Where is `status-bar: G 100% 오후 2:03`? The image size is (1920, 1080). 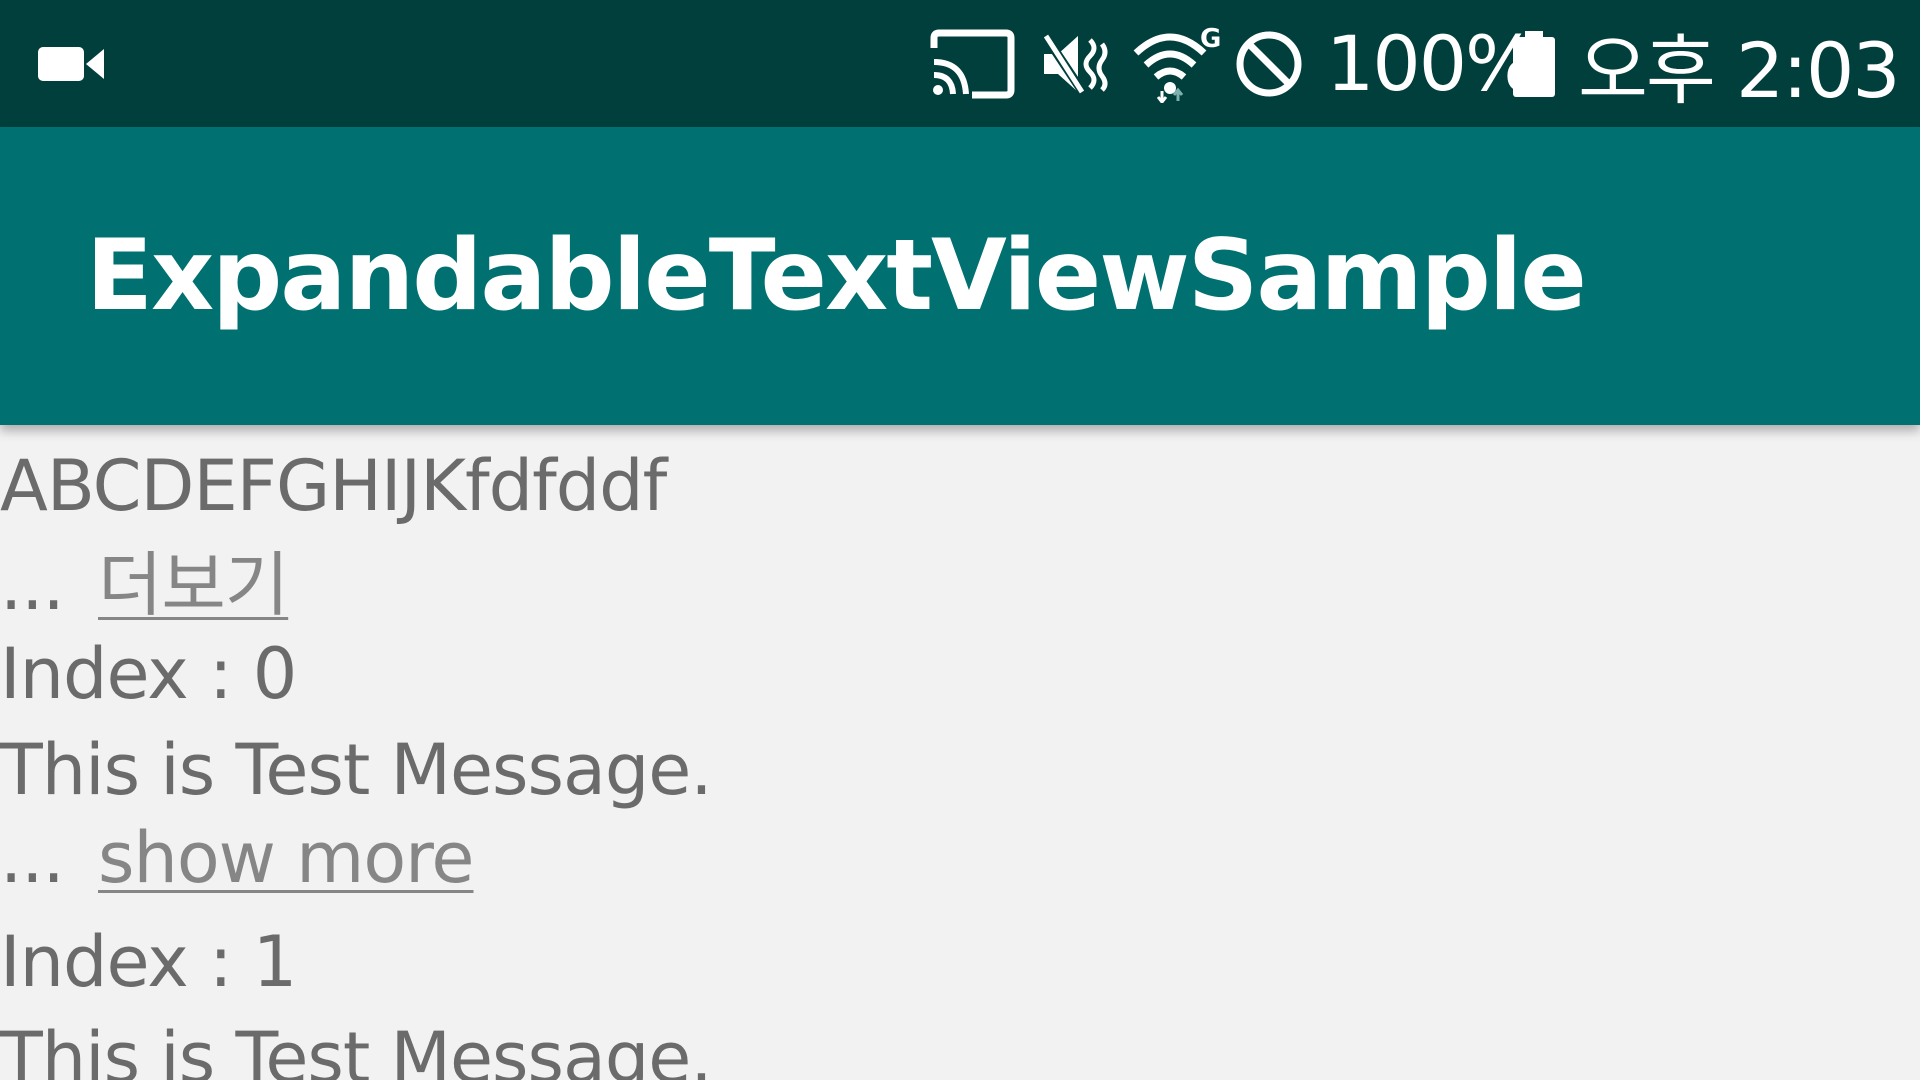 status-bar: G 100% 오후 2:03 is located at coordinates (960, 63).